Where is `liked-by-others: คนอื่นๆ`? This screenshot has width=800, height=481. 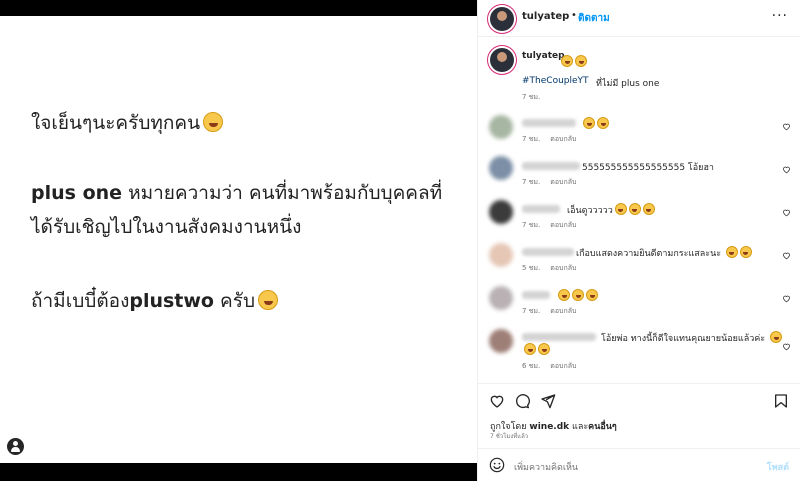 liked-by-others: คนอื่นๆ is located at coordinates (602, 427).